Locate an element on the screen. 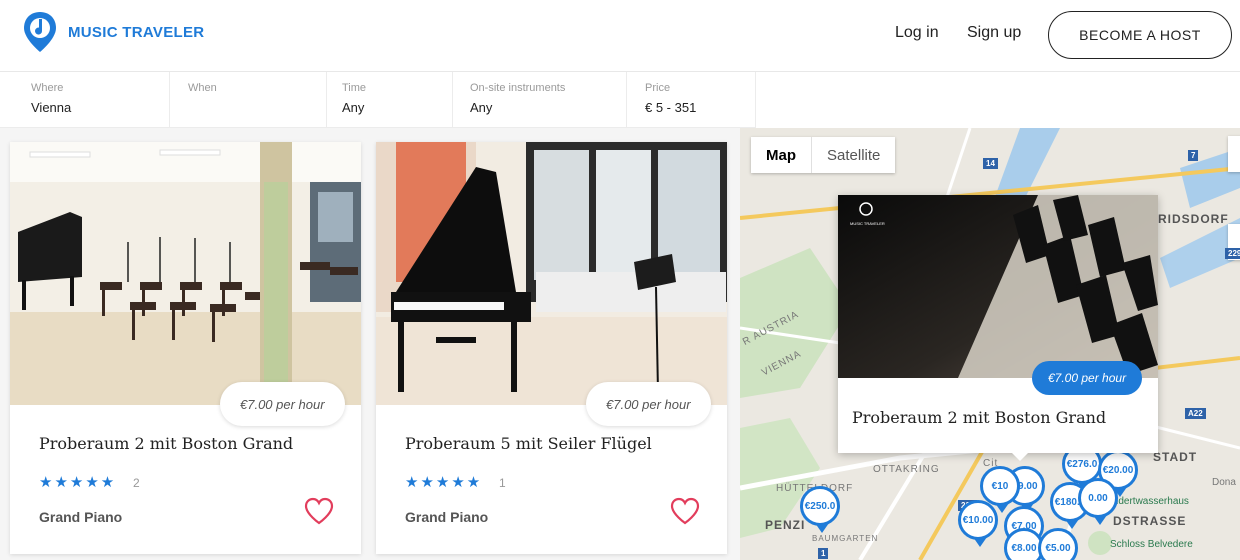 The width and height of the screenshot is (1240, 560). filter-label: Time is located at coordinates (354, 88).